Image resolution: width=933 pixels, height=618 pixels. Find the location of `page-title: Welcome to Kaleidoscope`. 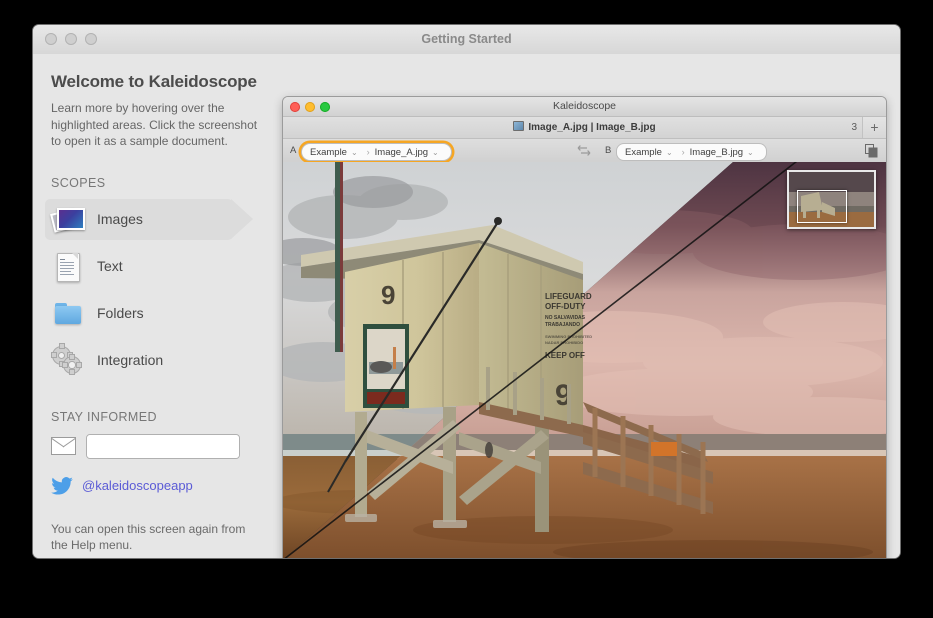

page-title: Welcome to Kaleidoscope is located at coordinates (154, 81).